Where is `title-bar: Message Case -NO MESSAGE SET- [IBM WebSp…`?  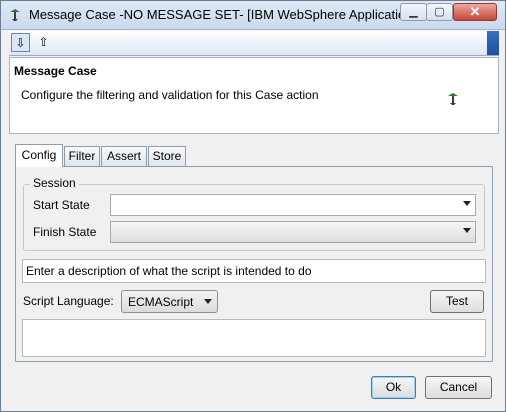 title-bar: Message Case -NO MESSAGE SET- [IBM WebSp… is located at coordinates (253, 15).